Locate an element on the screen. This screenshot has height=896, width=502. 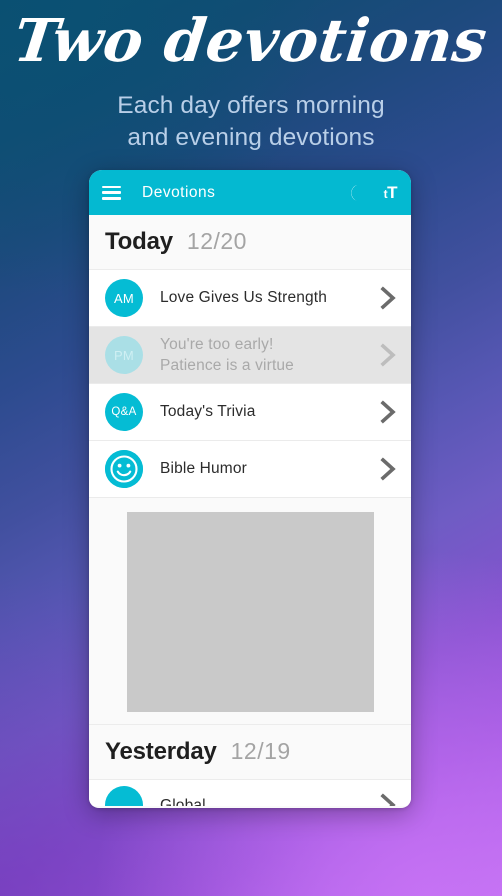
text-size-large-glyph: T is located at coordinates (392, 192).